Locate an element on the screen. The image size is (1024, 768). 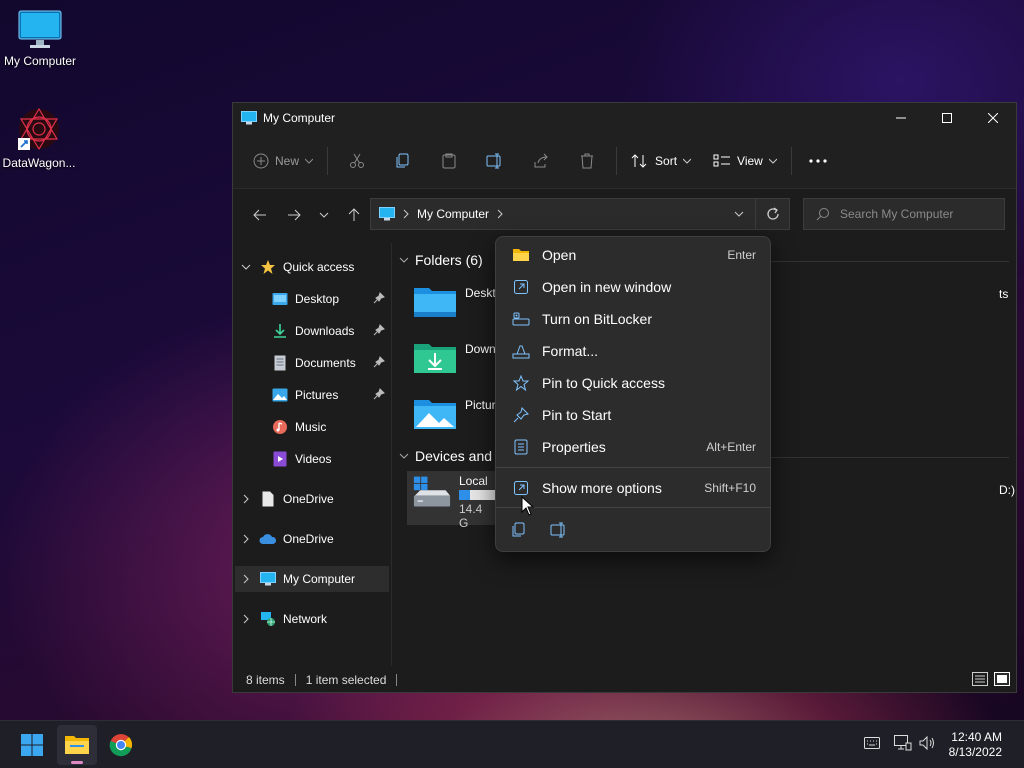
menu-item-open-new-window: Open in new window is located at coordinates (634, 287).